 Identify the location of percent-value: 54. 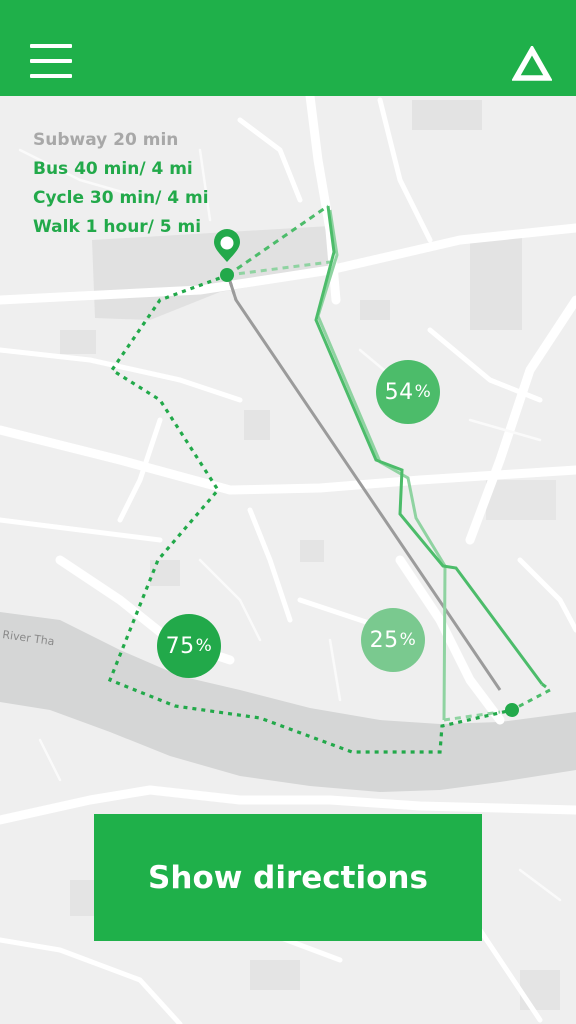
(399, 392).